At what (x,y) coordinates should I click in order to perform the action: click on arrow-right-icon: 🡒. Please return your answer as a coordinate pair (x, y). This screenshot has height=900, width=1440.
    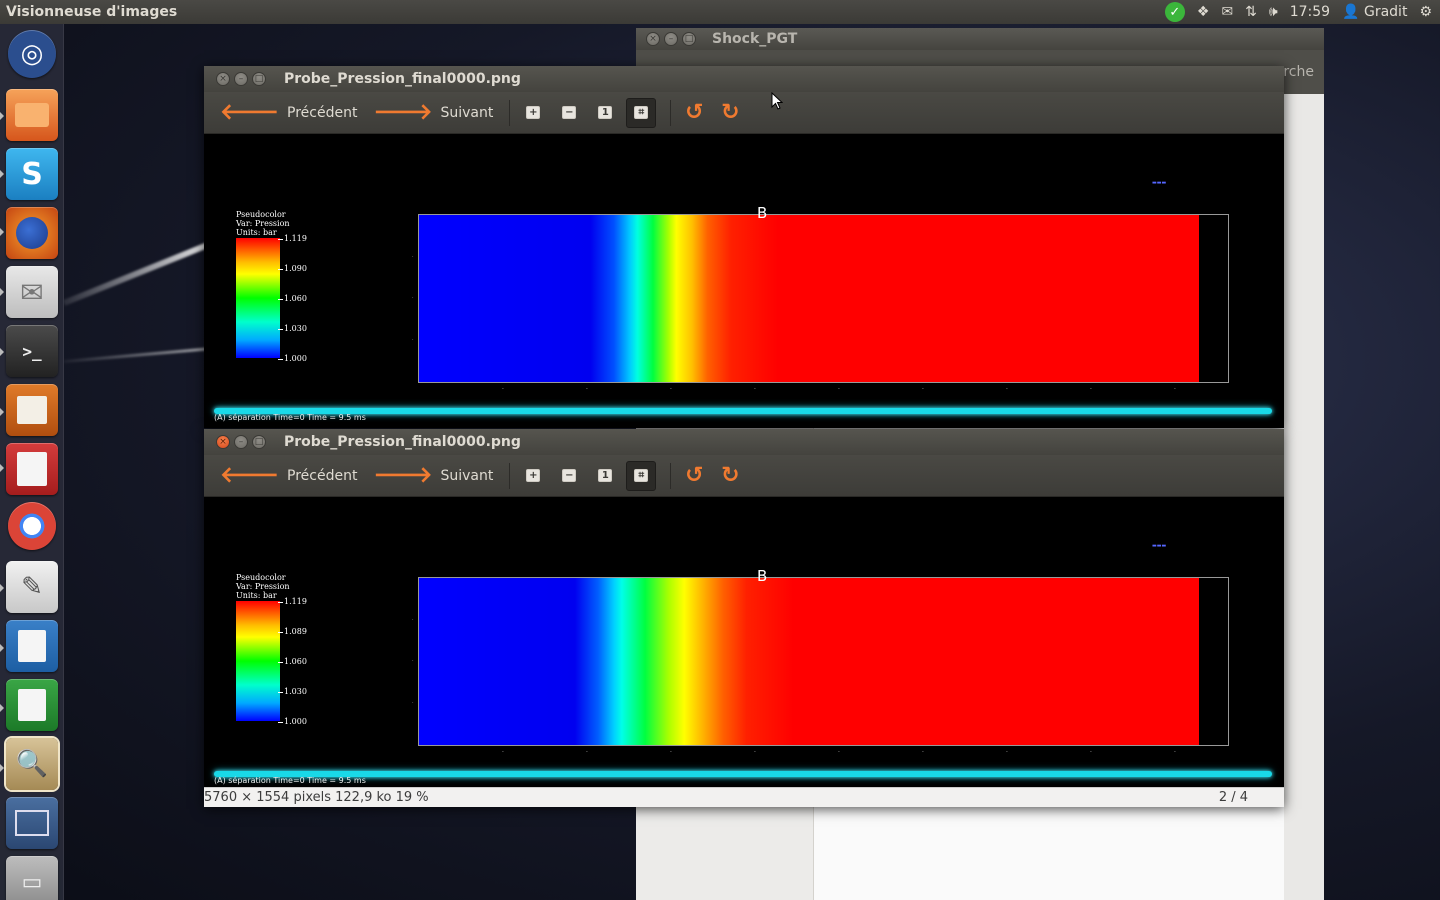
    Looking at the image, I should click on (403, 112).